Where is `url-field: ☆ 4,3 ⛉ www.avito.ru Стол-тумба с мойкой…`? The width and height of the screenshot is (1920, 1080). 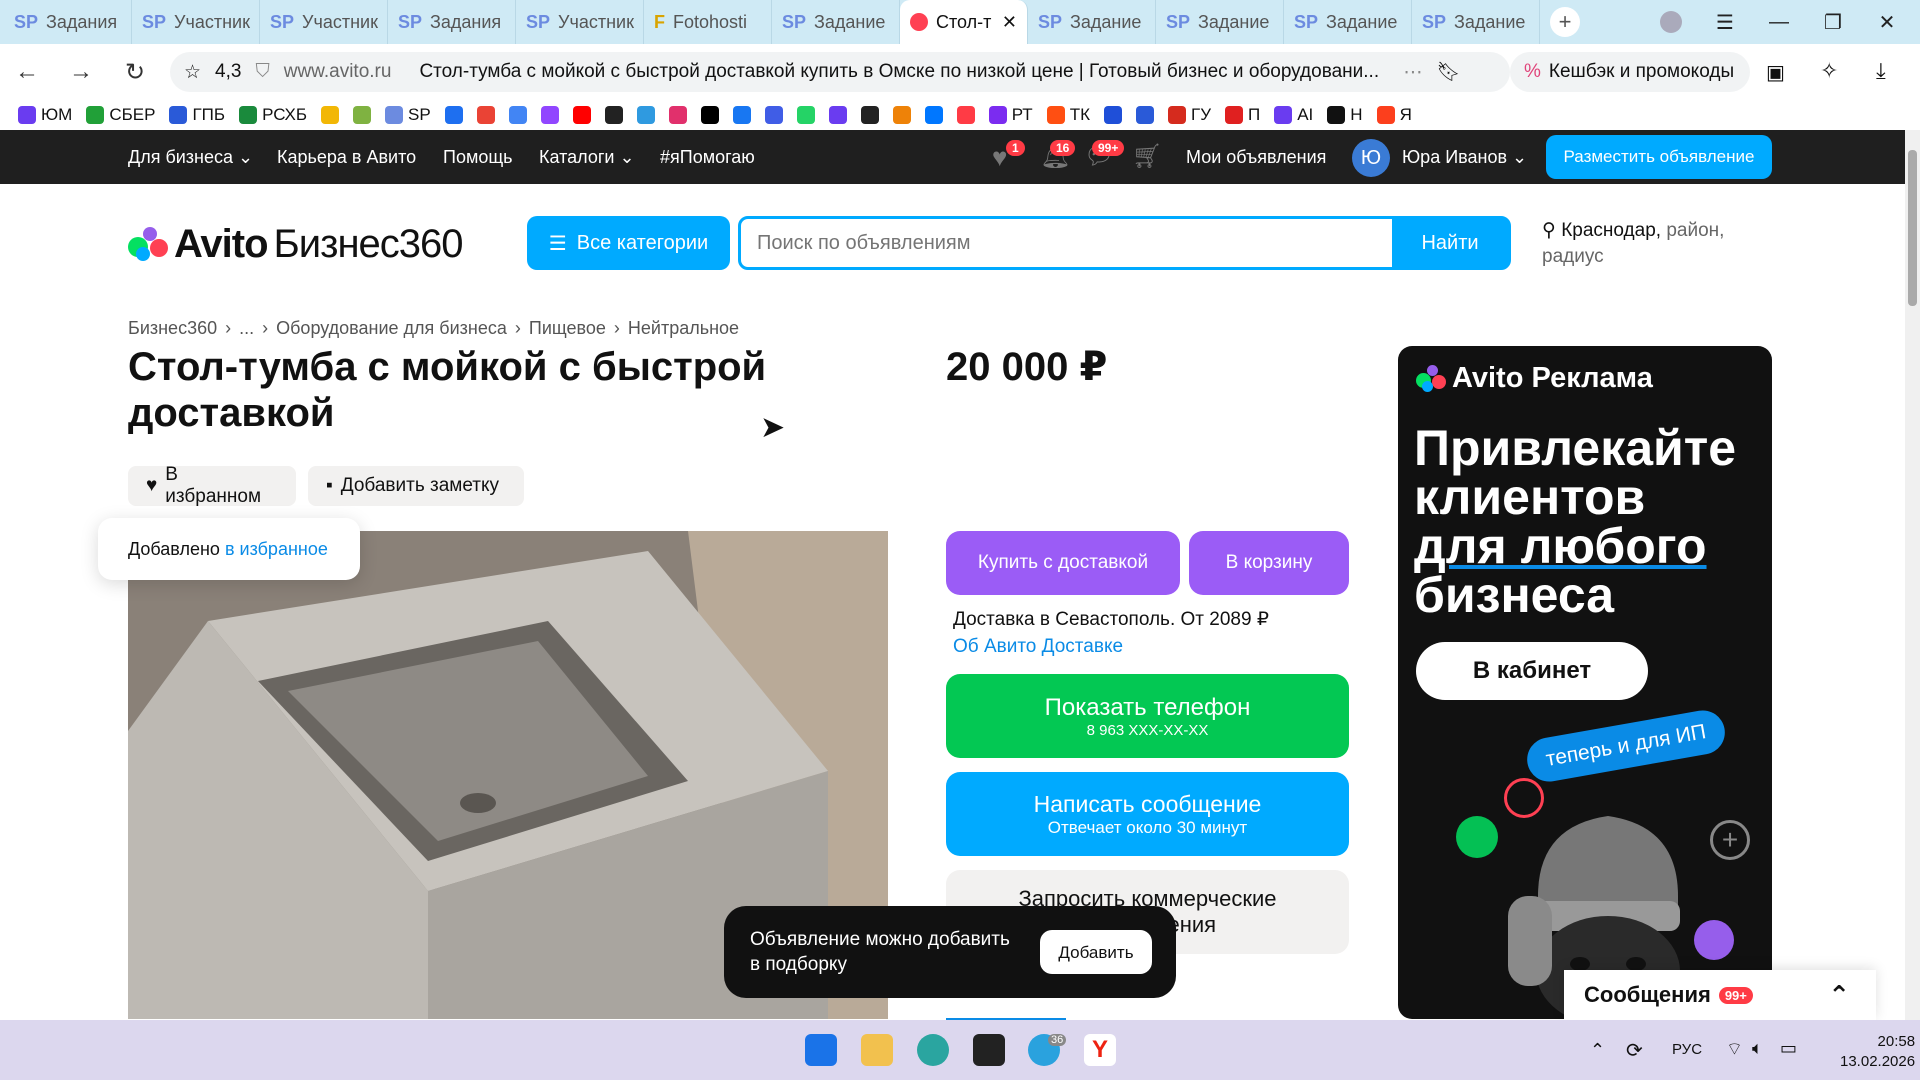 url-field: ☆ 4,3 ⛉ www.avito.ru Стол-тумба с мойкой… is located at coordinates (840, 72).